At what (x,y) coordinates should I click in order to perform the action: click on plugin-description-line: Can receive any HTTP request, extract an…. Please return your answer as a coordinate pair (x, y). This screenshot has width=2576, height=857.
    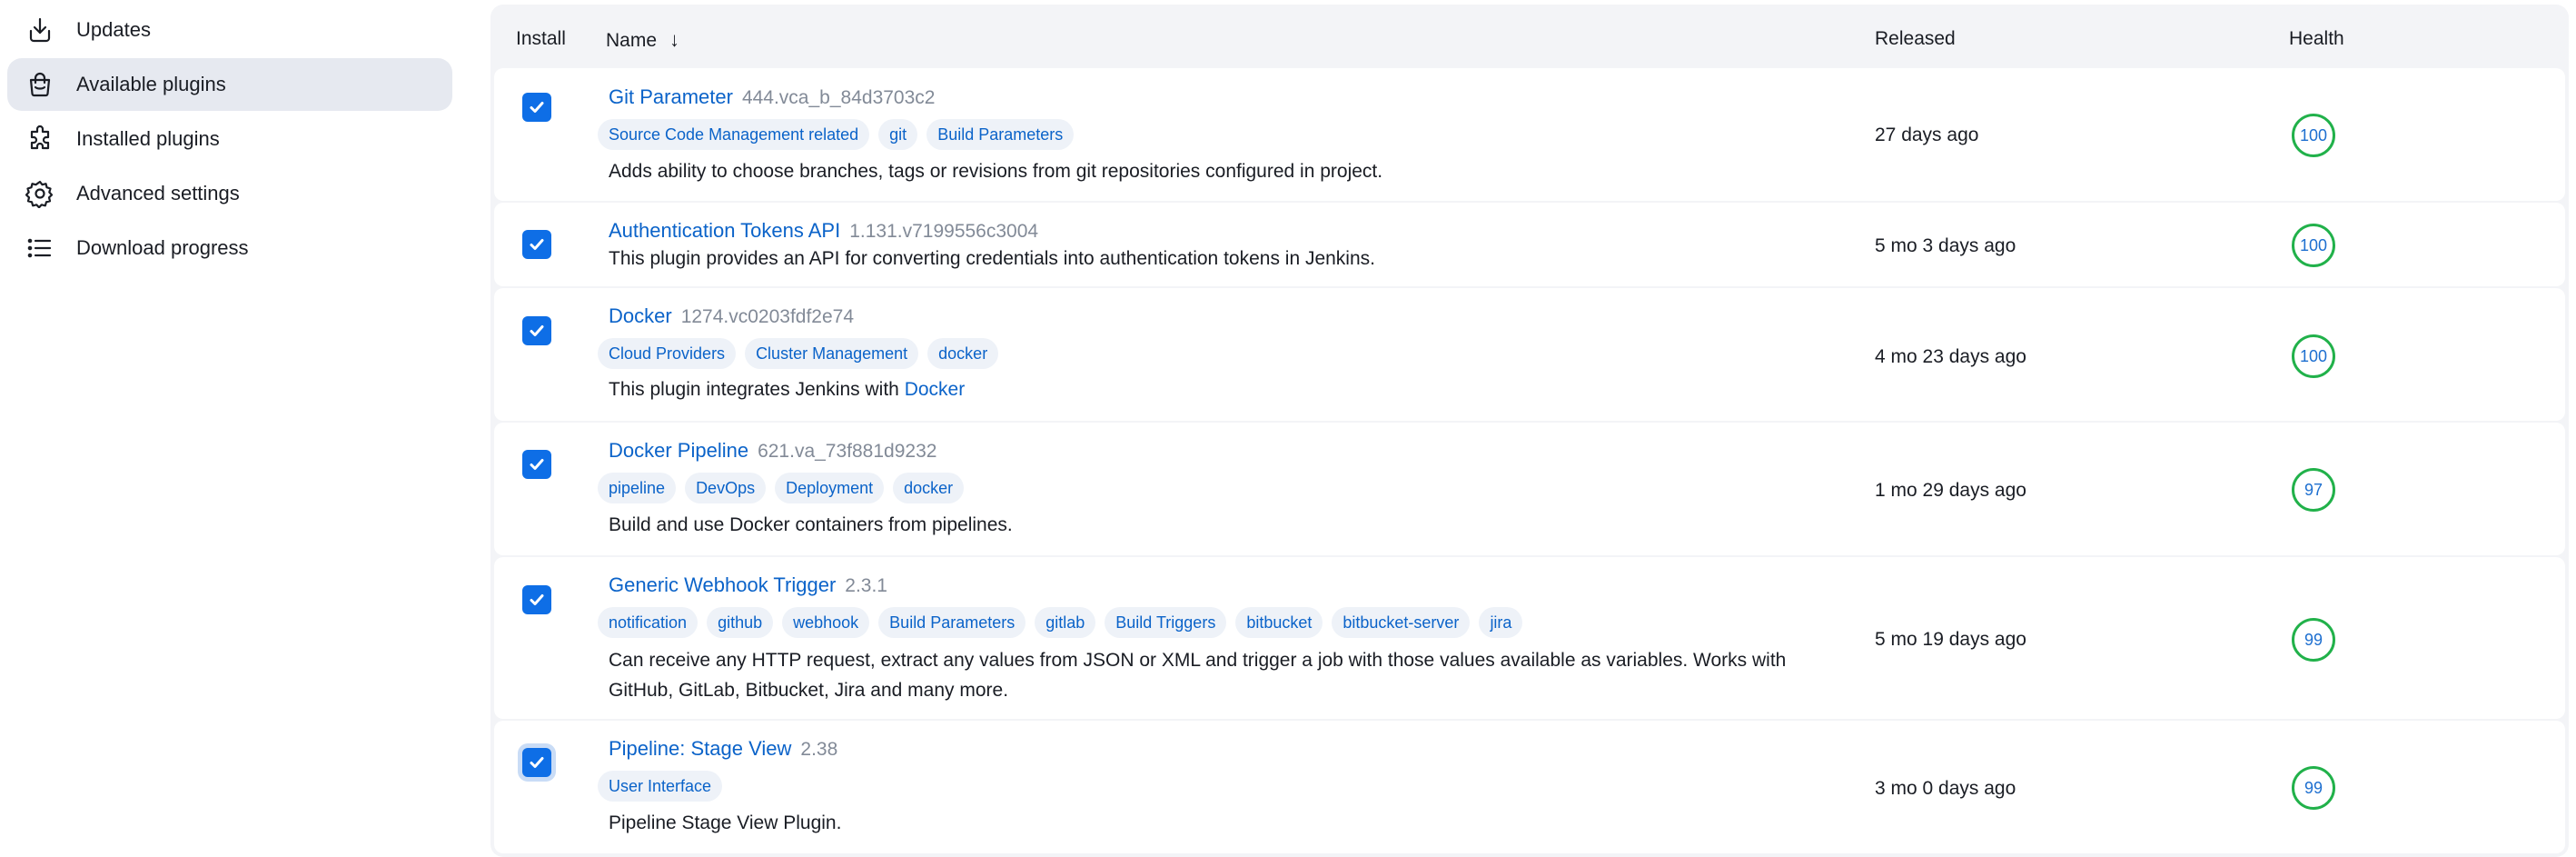
    Looking at the image, I should click on (1198, 660).